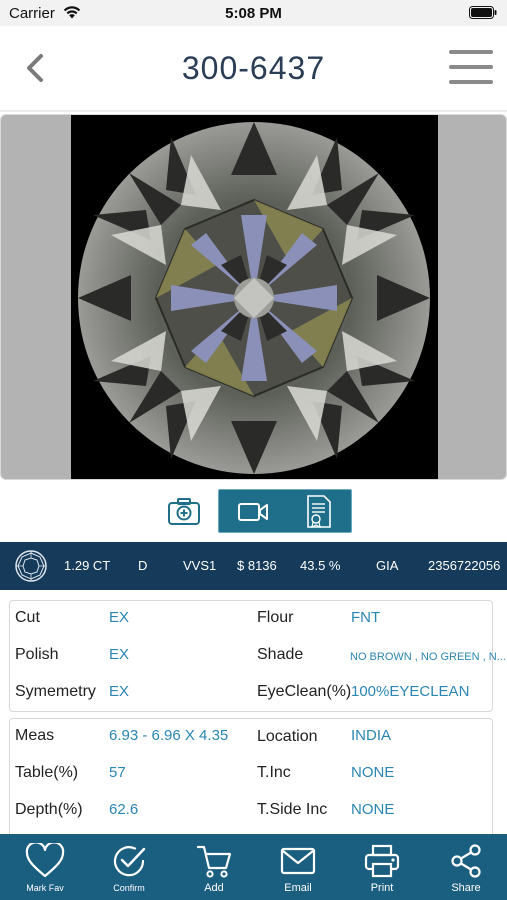  I want to click on email-label: Email, so click(298, 888).